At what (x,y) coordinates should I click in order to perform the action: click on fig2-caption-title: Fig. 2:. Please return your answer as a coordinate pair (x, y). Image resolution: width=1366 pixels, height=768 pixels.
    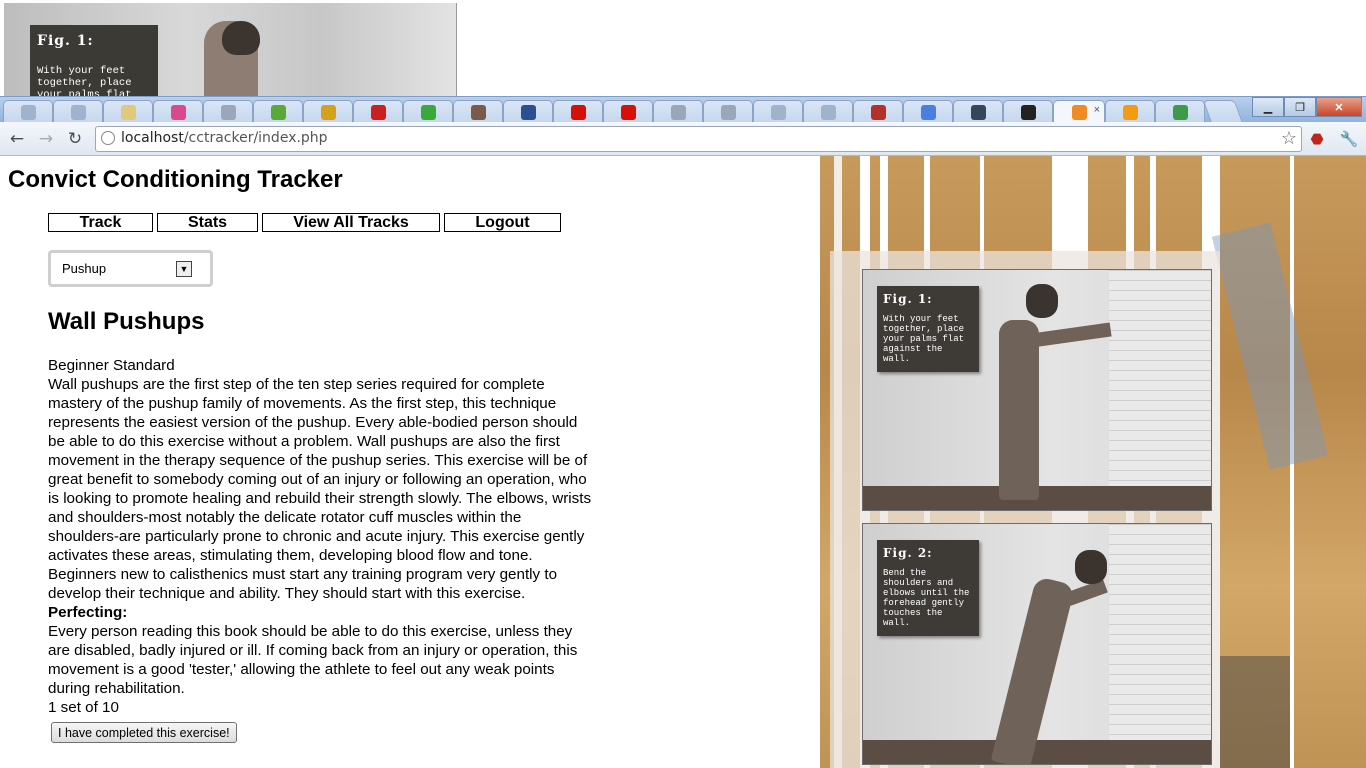
    Looking at the image, I should click on (908, 553).